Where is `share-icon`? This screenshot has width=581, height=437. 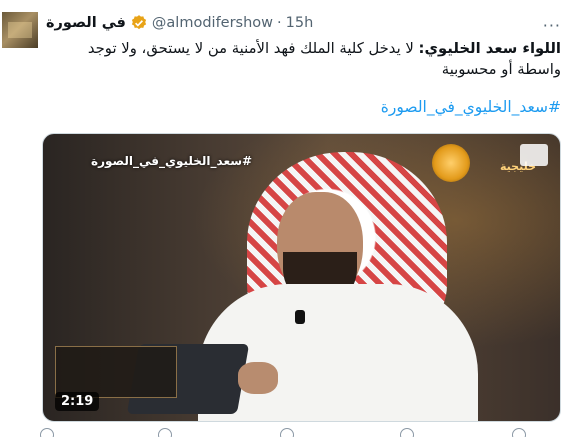
share-icon is located at coordinates (519, 432).